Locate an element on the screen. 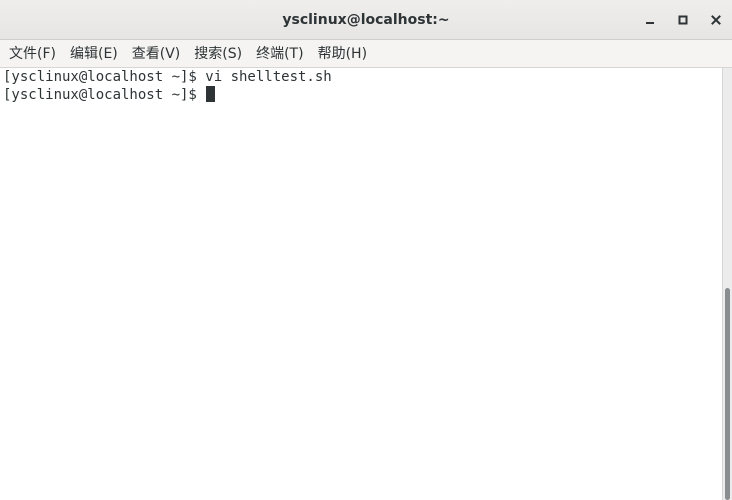 This screenshot has height=500, width=732. maximize-button is located at coordinates (683, 20).